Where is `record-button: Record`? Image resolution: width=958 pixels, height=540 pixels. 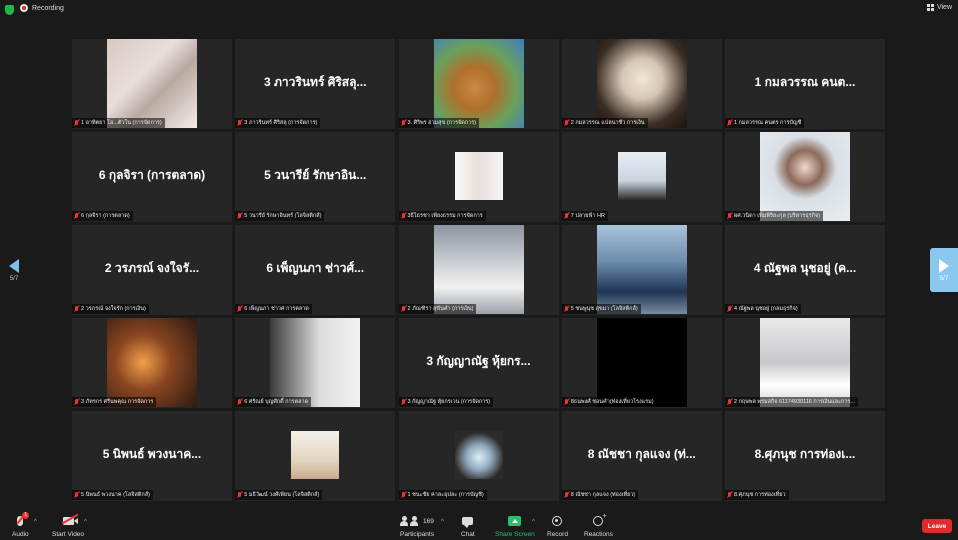 record-button: Record is located at coordinates (557, 526).